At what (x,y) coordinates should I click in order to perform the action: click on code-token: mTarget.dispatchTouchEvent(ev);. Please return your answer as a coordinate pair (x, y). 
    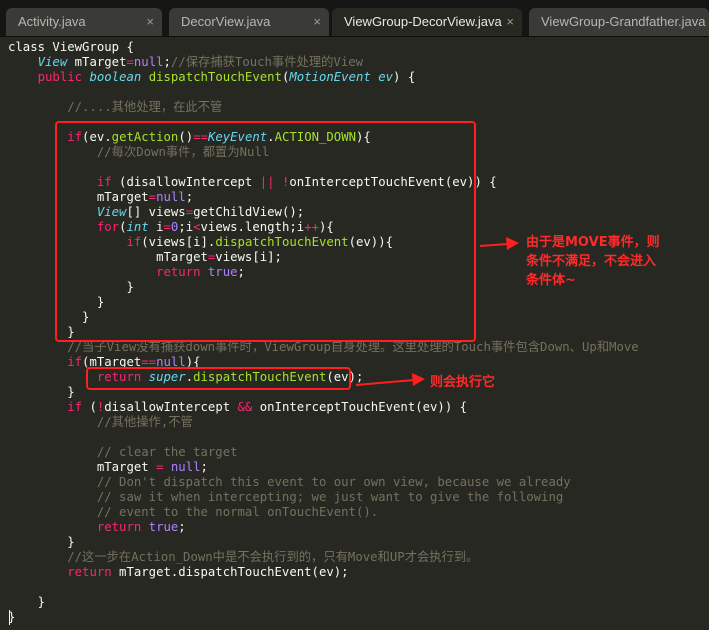
    Looking at the image, I should click on (230, 572).